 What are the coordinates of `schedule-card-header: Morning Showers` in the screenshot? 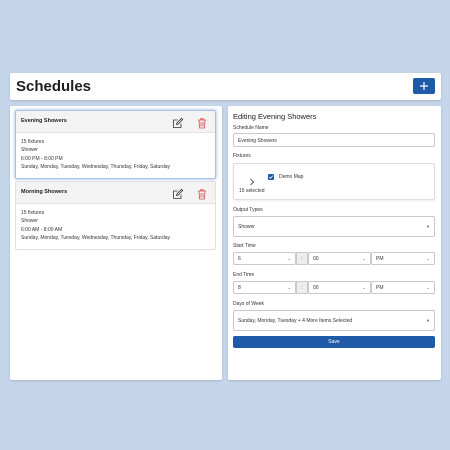 It's located at (115, 193).